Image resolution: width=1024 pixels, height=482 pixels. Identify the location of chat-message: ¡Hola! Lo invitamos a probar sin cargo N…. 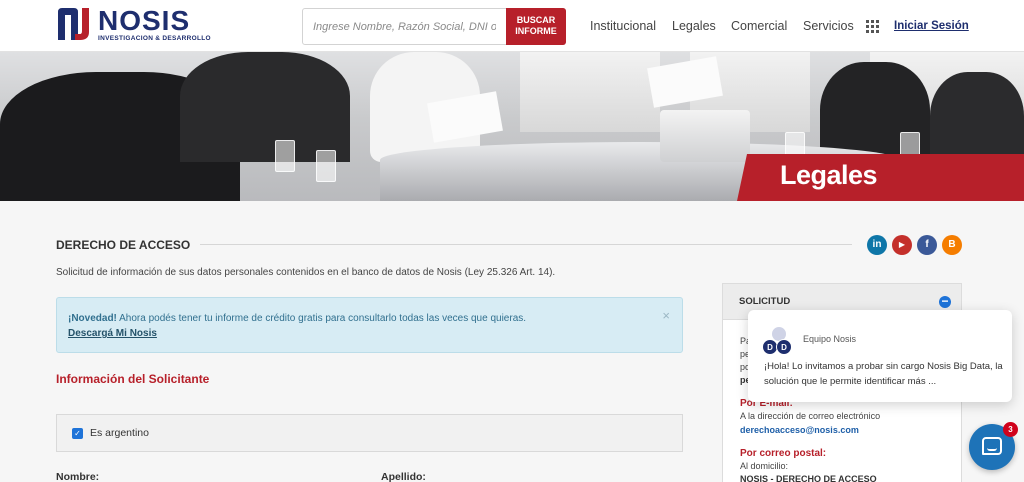
(883, 374).